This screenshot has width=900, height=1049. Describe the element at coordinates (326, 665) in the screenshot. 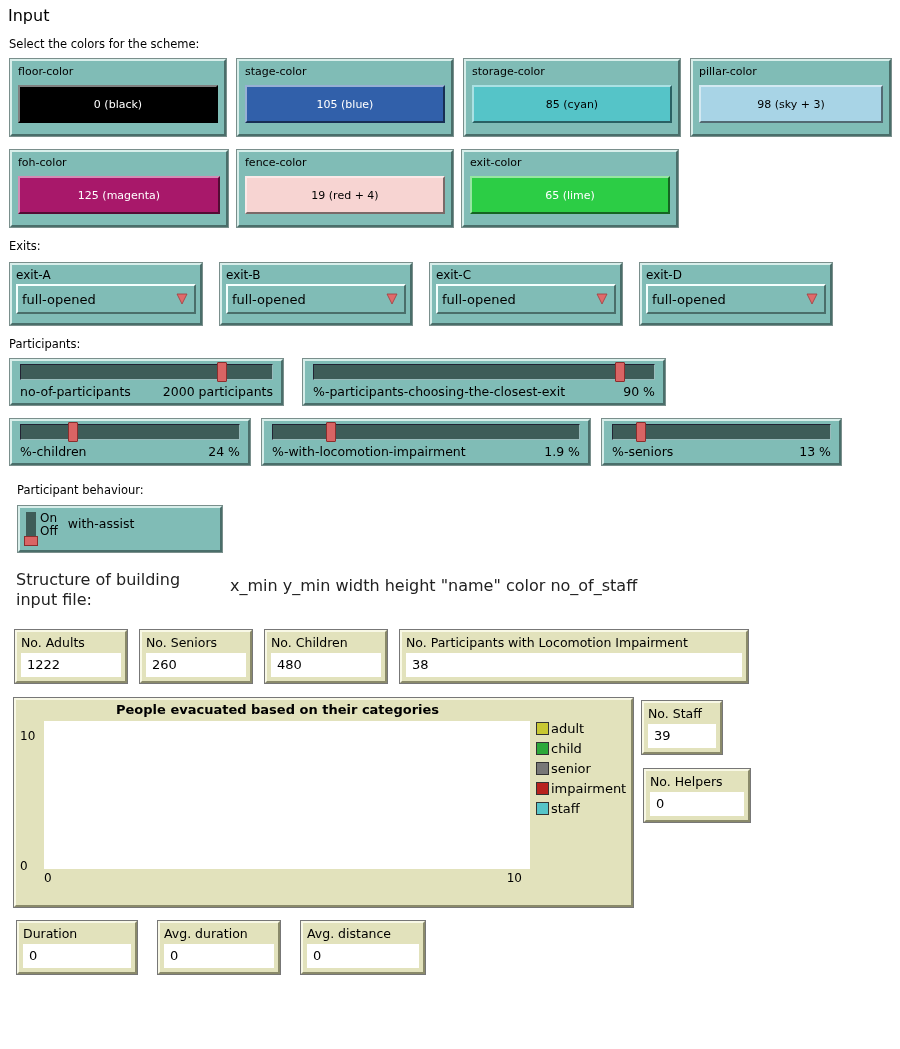

I see `monitor-value: 480` at that location.